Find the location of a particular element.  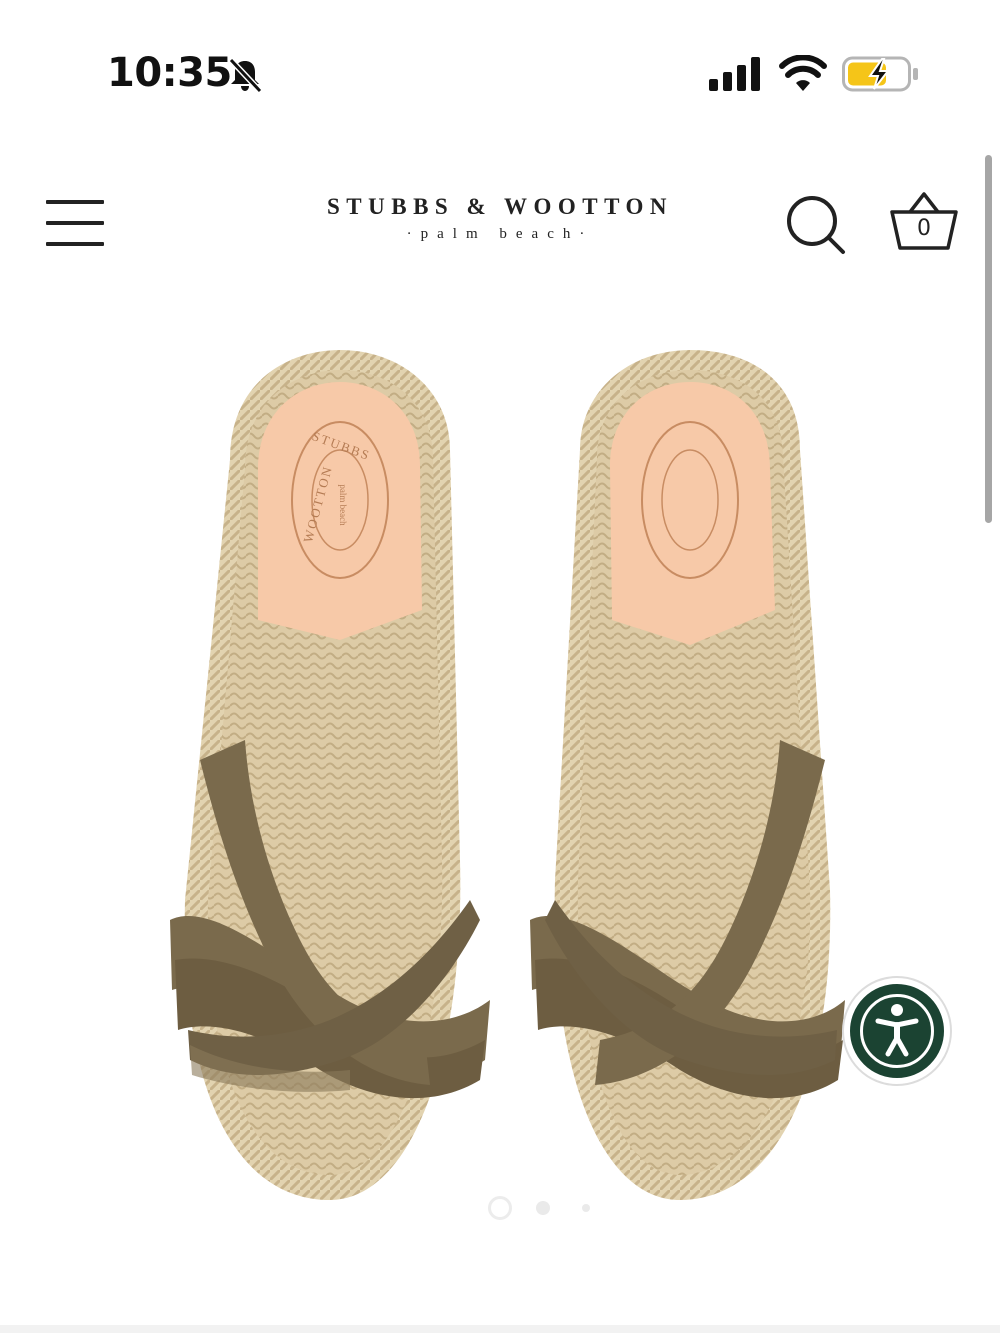

brand-tagline: ·palm beach· is located at coordinates (500, 234).